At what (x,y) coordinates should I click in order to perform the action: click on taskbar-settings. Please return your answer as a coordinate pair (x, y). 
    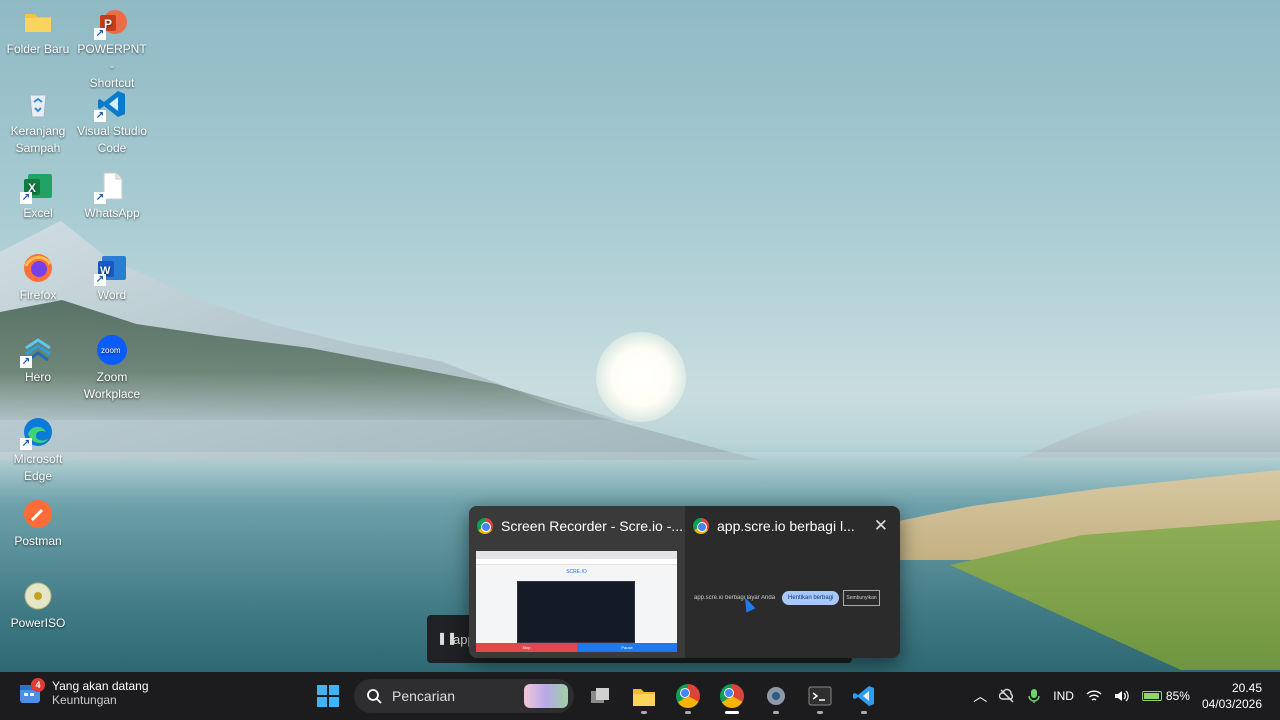
    Looking at the image, I should click on (776, 696).